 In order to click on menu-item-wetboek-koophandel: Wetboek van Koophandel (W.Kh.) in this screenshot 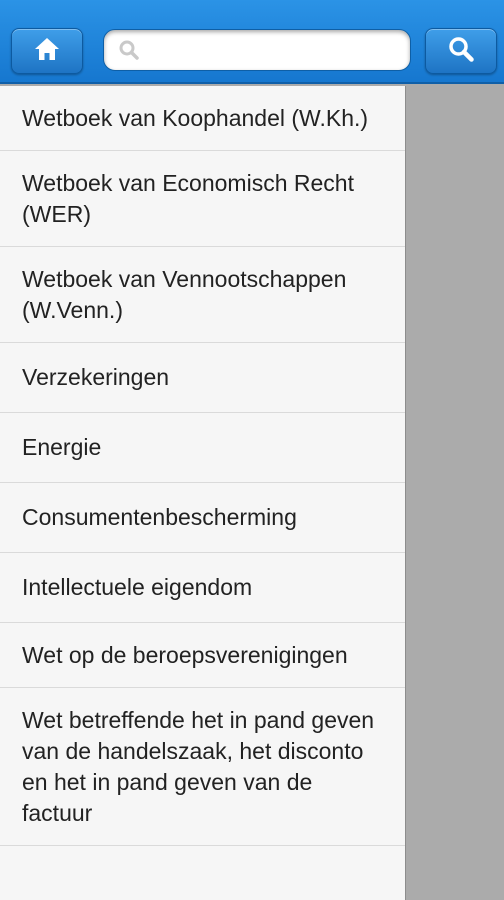, I will do `click(202, 118)`.